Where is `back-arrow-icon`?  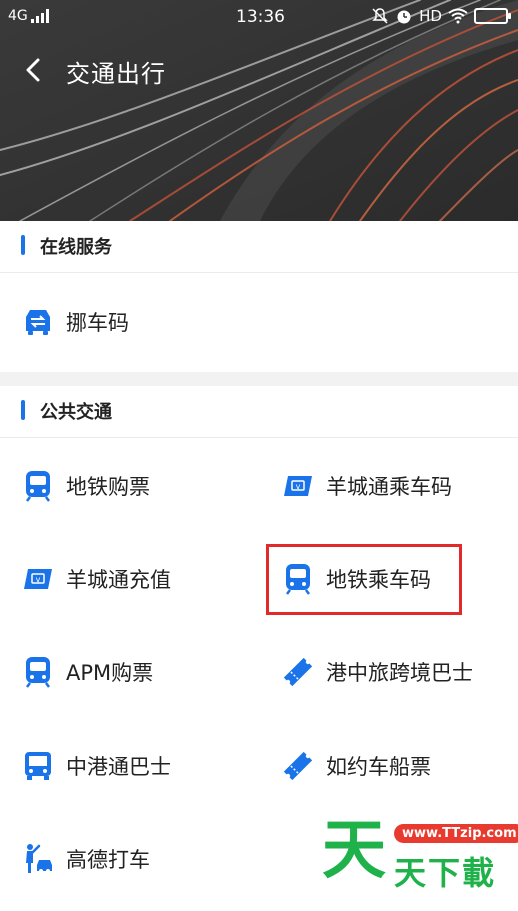
back-arrow-icon is located at coordinates (34, 70).